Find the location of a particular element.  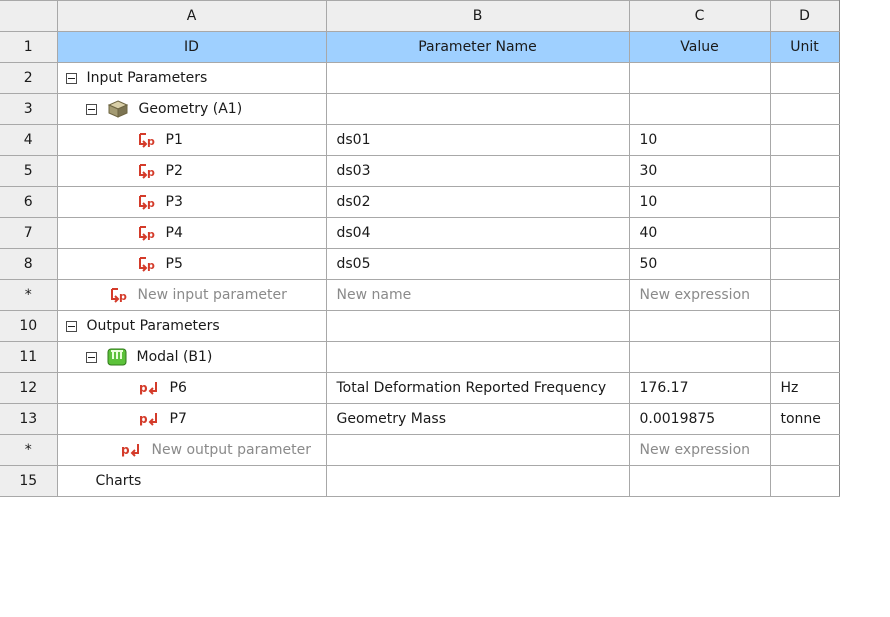

row-number: 15 is located at coordinates (29, 481).